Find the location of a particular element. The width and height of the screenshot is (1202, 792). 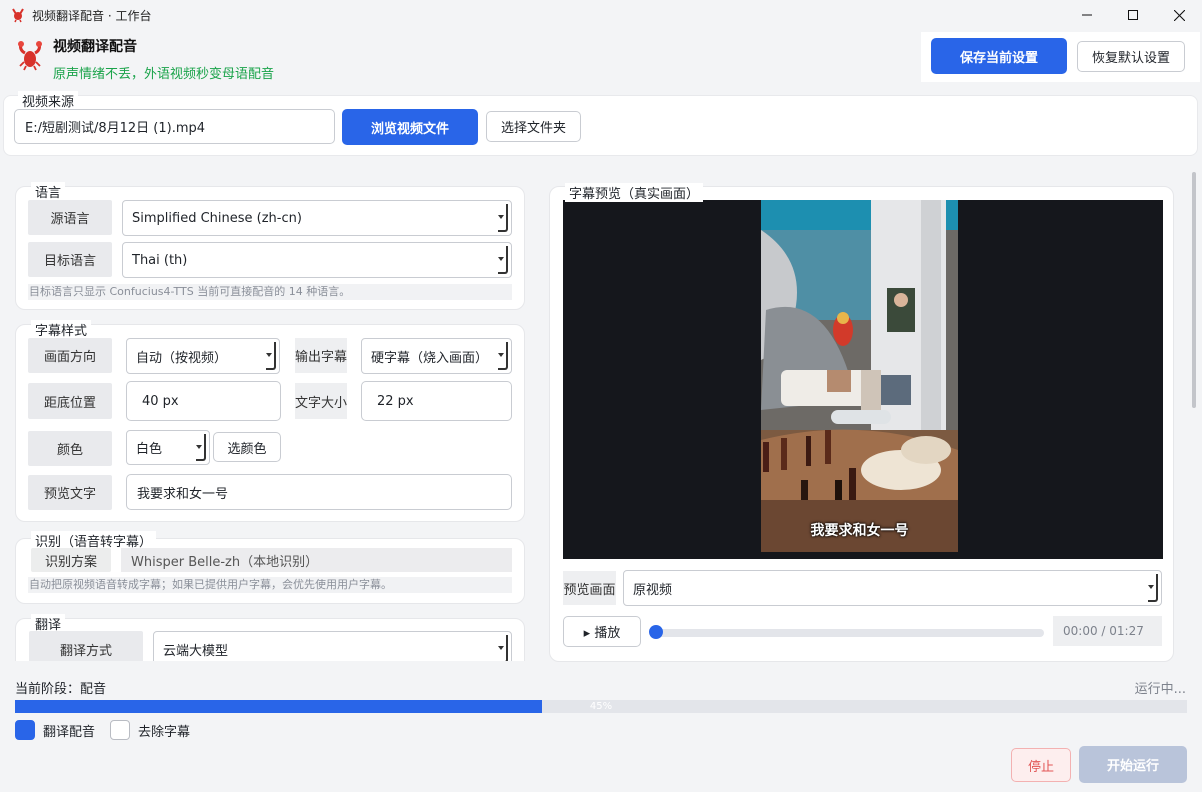

translation-card: 翻译 翻译方式 云端大模型 is located at coordinates (270, 637).